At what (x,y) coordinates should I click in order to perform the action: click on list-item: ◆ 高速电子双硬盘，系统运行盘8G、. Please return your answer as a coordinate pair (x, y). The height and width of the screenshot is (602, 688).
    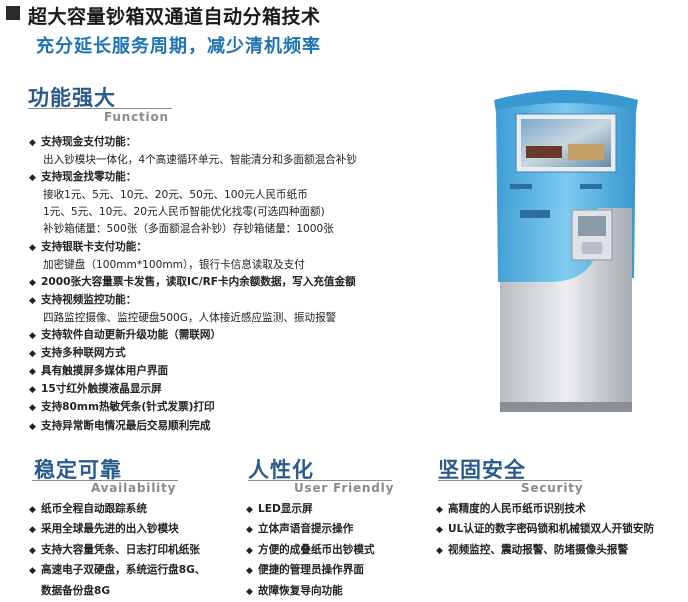
    Looking at the image, I should click on (139, 571).